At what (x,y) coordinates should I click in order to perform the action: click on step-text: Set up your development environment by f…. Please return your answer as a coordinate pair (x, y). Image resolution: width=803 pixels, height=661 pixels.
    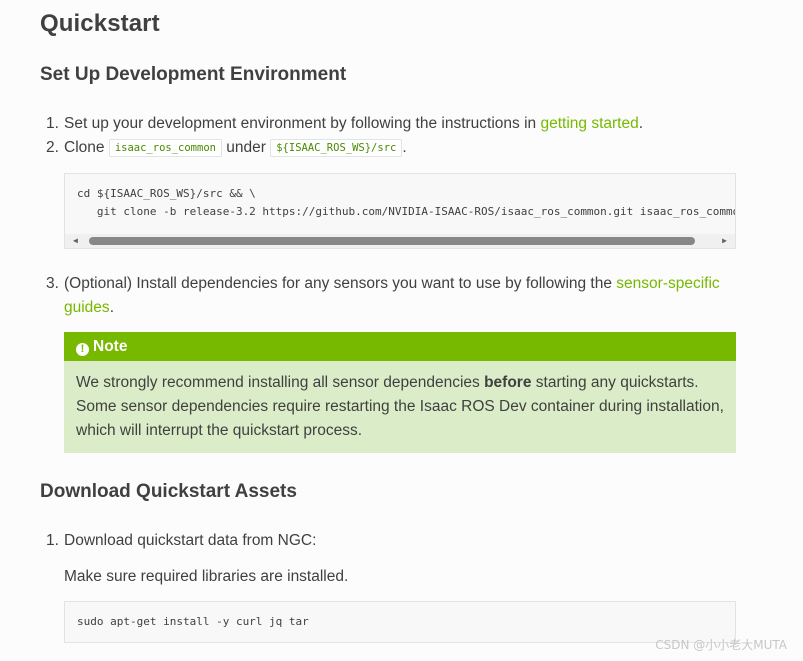
    Looking at the image, I should click on (302, 123).